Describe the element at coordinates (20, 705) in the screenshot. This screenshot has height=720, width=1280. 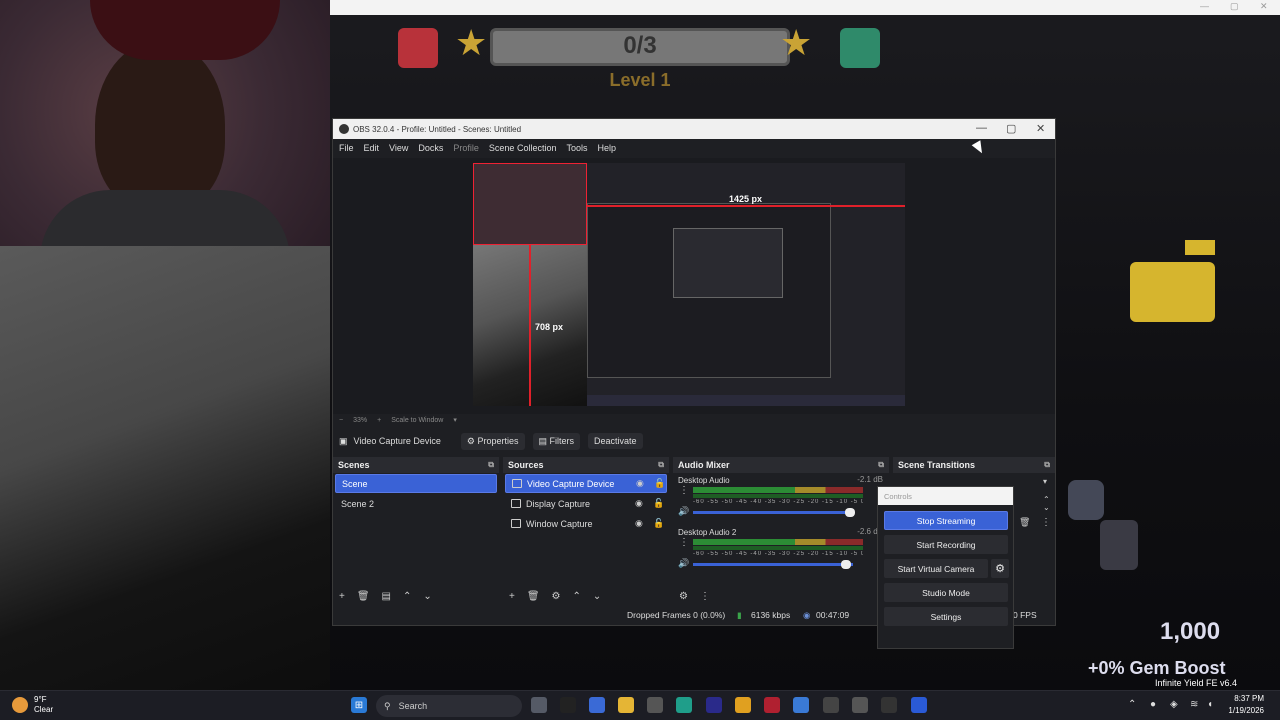
I see `weather-icon` at that location.